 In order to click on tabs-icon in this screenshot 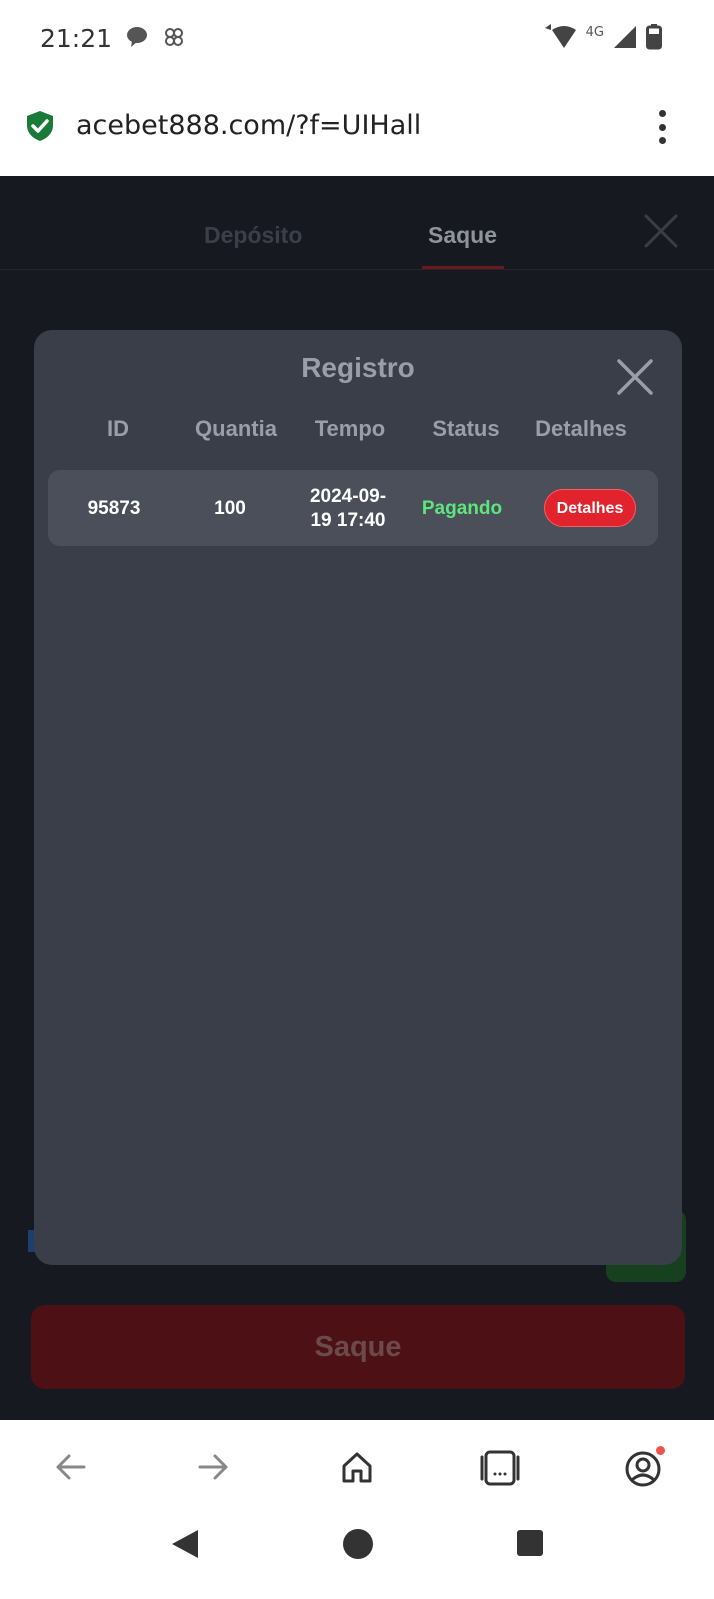, I will do `click(500, 1468)`.